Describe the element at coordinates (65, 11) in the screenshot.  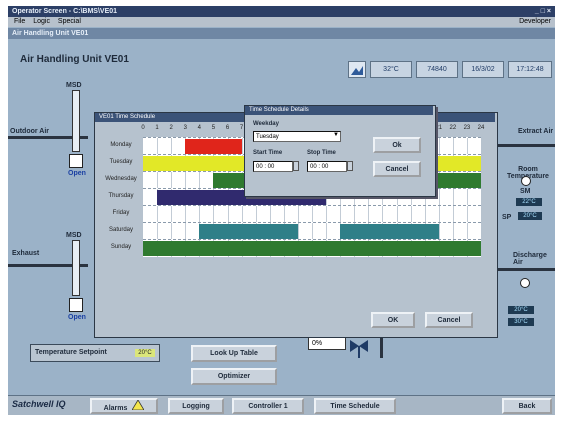
I see `app-title: Operator Screen - C:\BMS\VE01` at that location.